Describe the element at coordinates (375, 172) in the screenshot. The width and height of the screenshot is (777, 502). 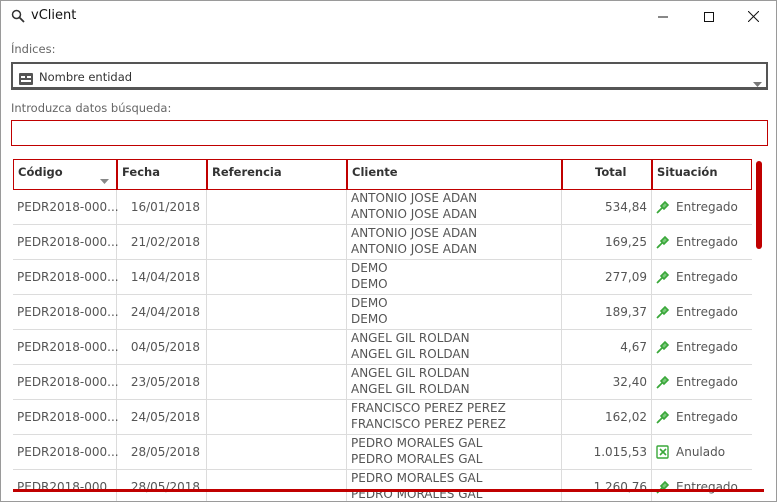
I see `column-header-client-label: Cliente` at that location.